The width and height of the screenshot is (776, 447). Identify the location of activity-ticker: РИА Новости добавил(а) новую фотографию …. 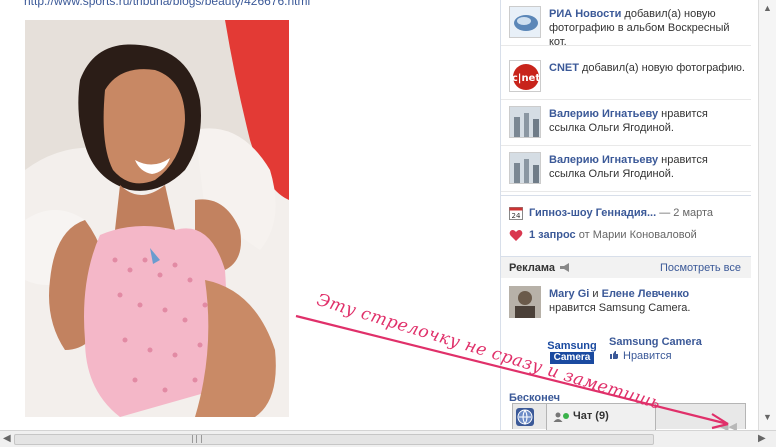
(626, 98).